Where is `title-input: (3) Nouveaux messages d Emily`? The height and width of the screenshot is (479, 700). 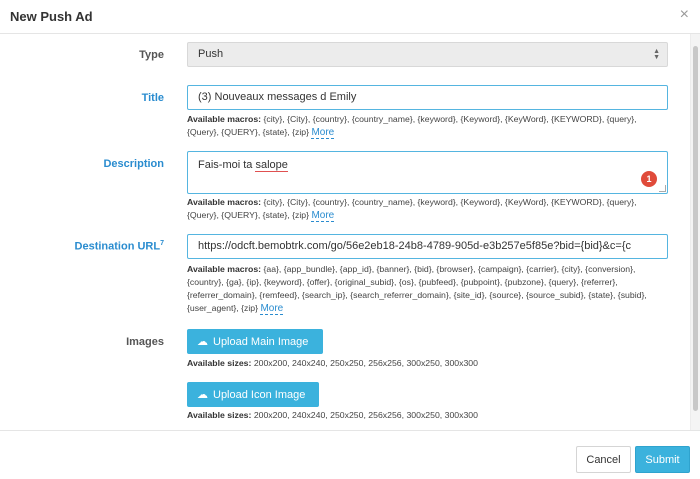
title-input: (3) Nouveaux messages d Emily is located at coordinates (427, 97).